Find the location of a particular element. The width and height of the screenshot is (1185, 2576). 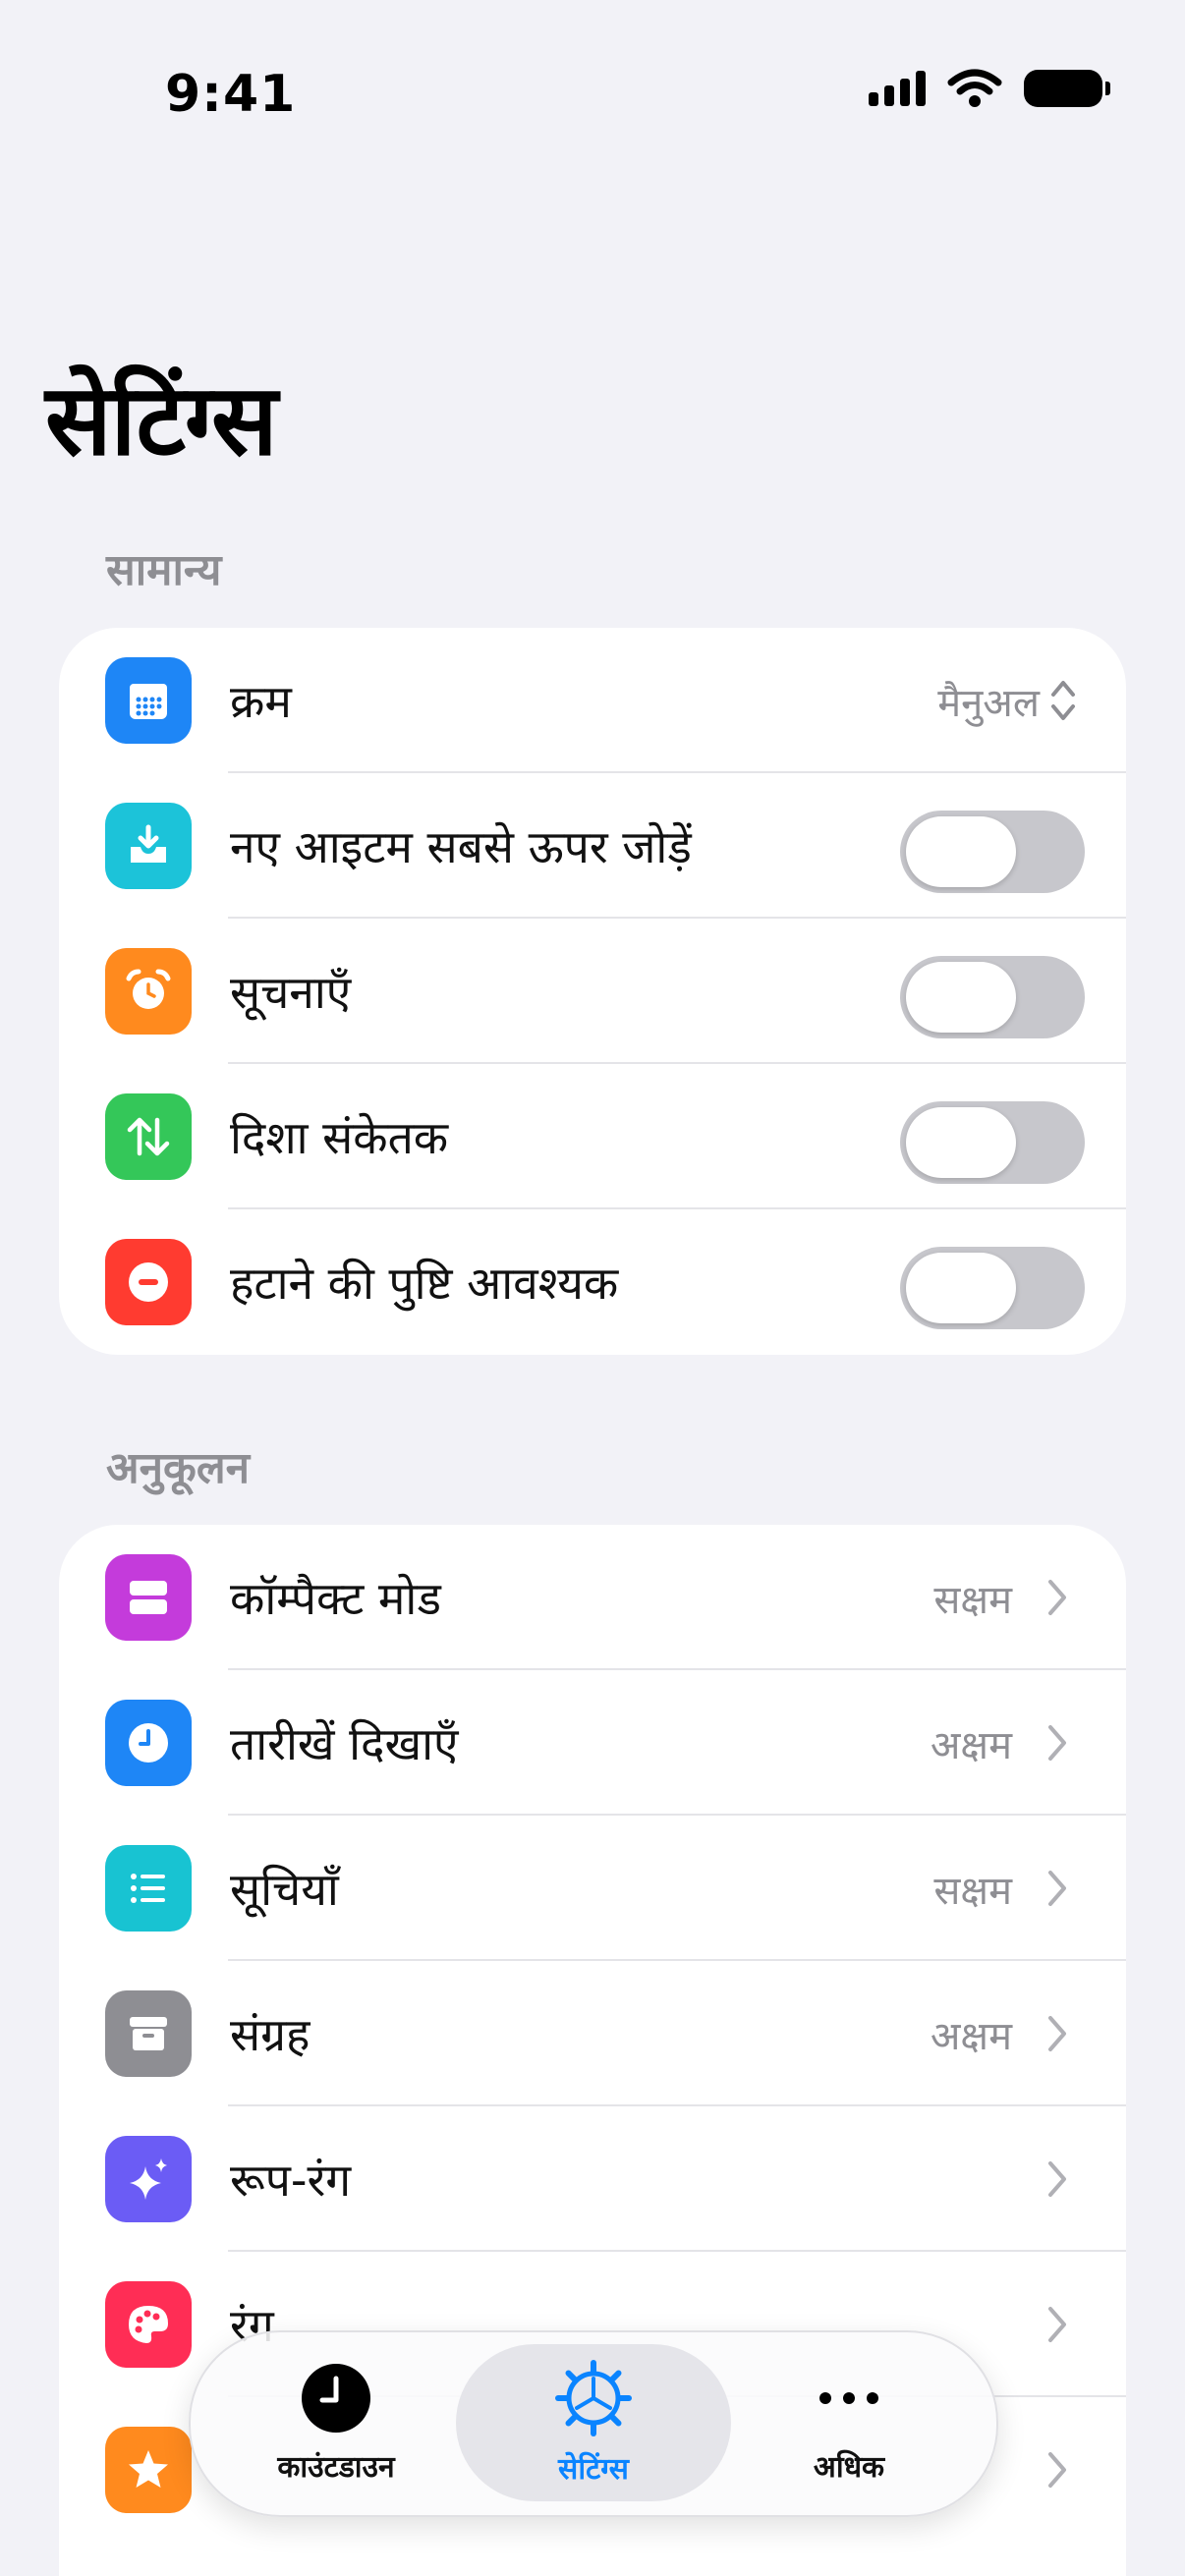

tab-label: अधिक is located at coordinates (849, 2467).